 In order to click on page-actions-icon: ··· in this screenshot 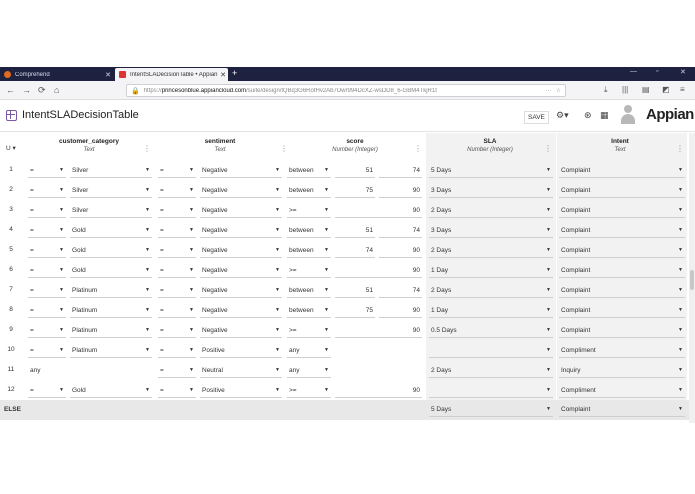, I will do `click(549, 91)`.